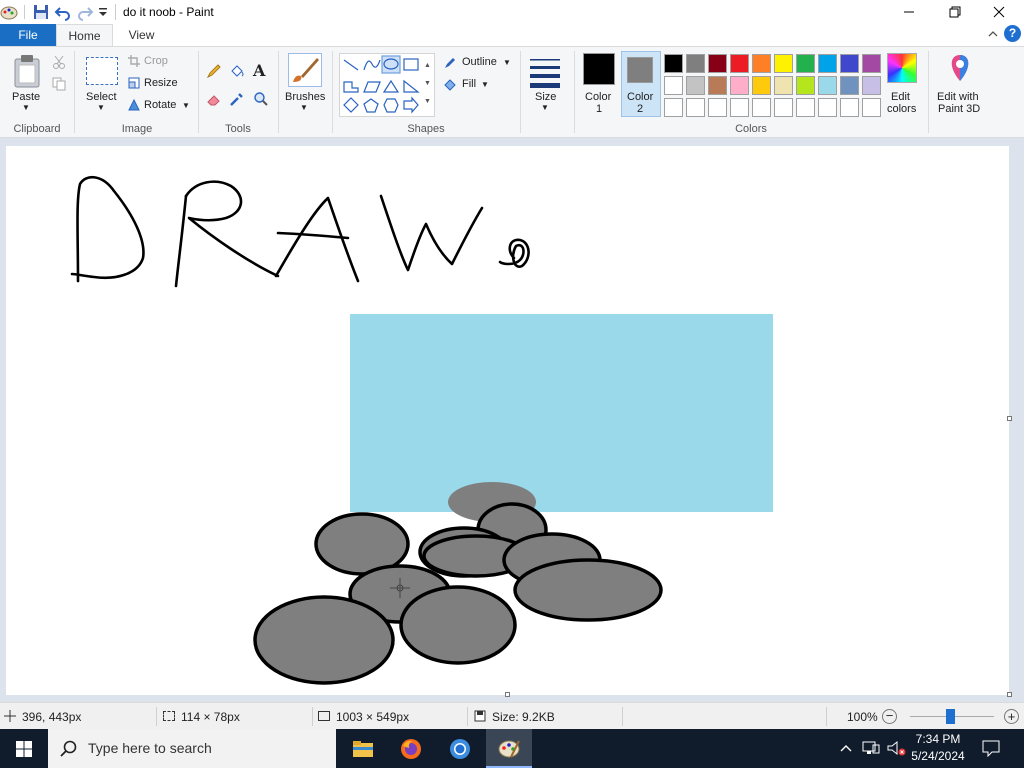 This screenshot has width=1024, height=768. Describe the element at coordinates (991, 748) in the screenshot. I see `notifications-icon` at that location.